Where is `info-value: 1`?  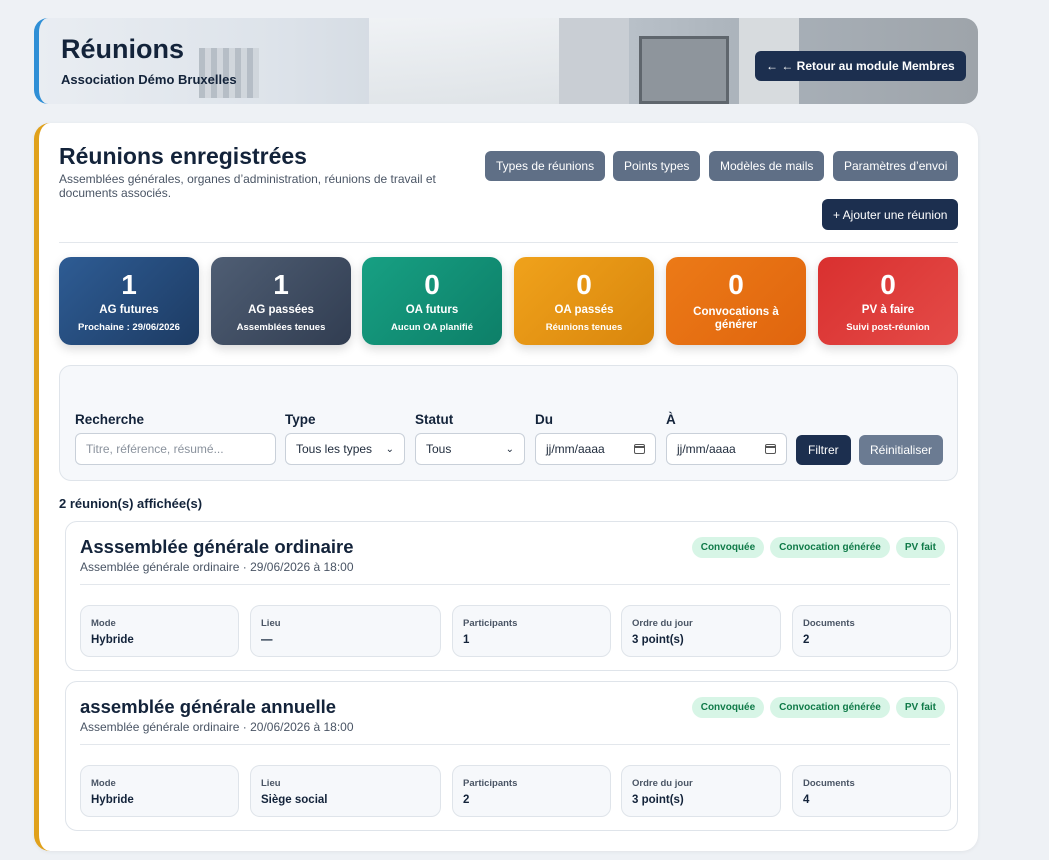
info-value: 1 is located at coordinates (466, 640).